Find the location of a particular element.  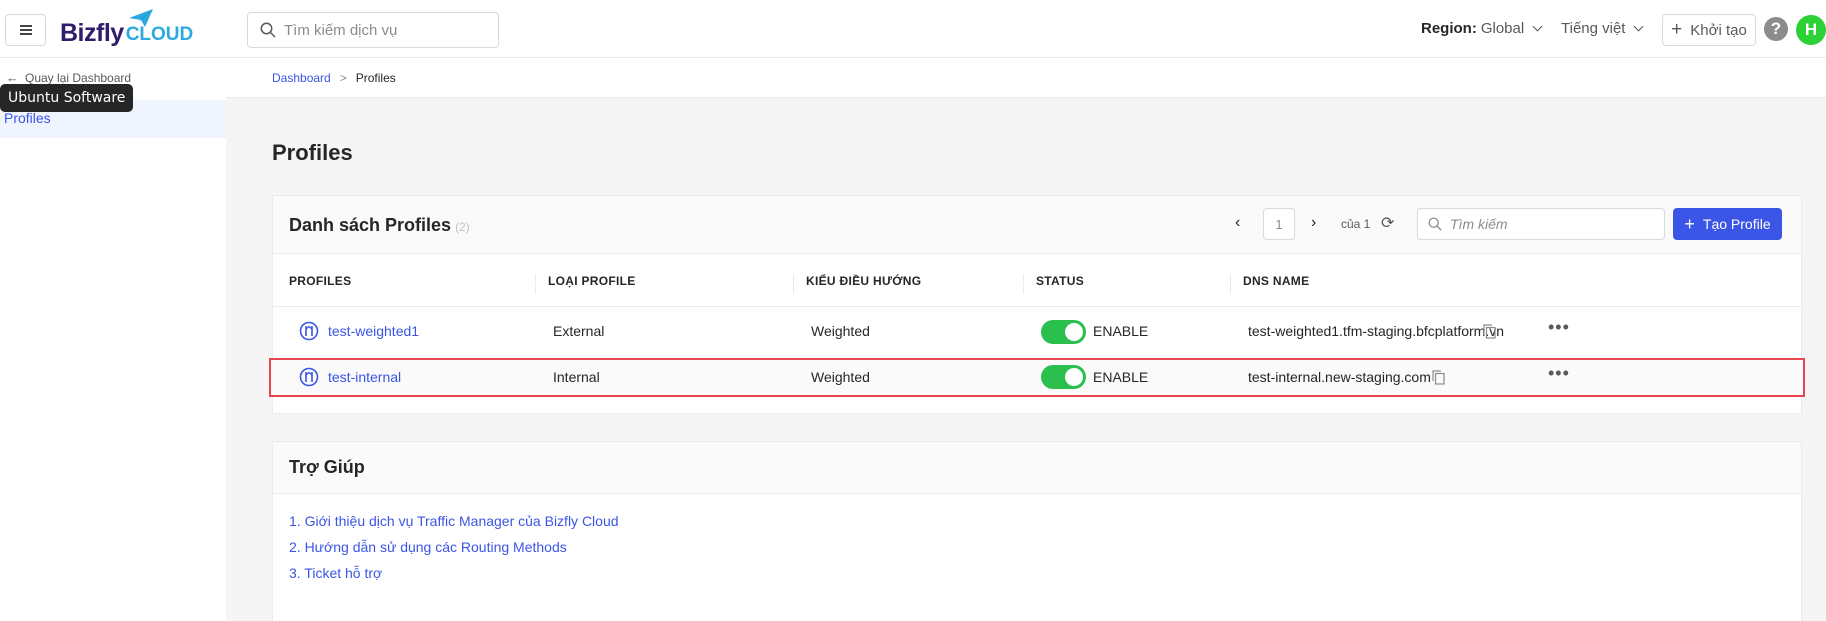

help-card-header: Trợ Giúp is located at coordinates (1037, 468).